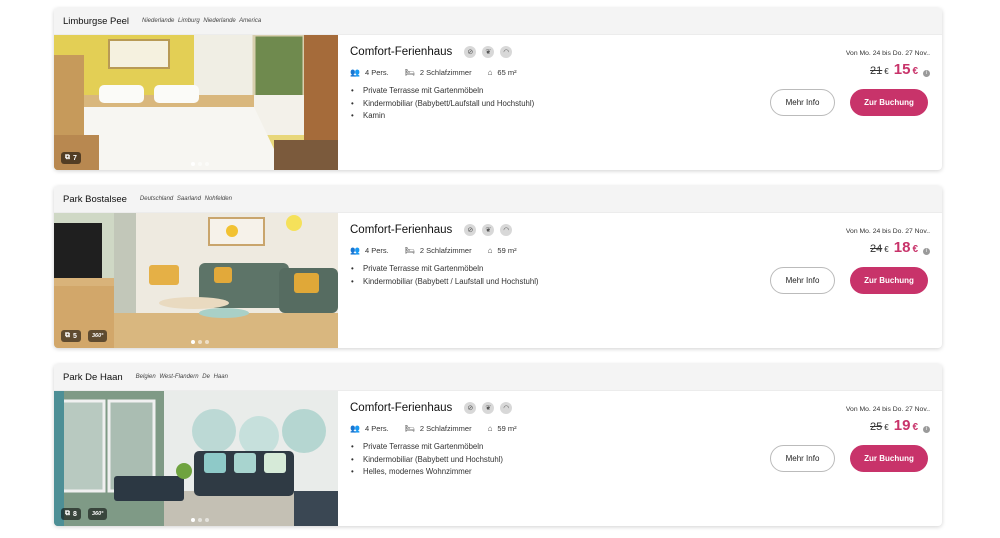  I want to click on area-value: 59 m², so click(507, 250).